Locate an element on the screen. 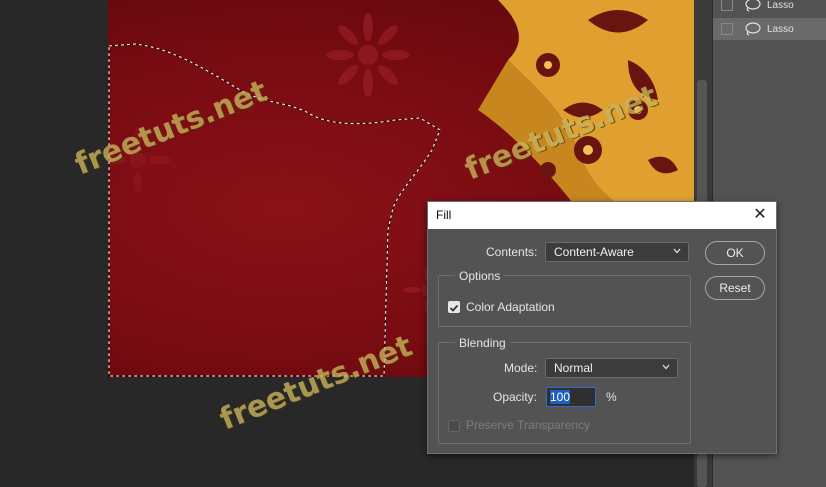 Image resolution: width=826 pixels, height=487 pixels. opacity-label: Opacity: is located at coordinates (515, 397).